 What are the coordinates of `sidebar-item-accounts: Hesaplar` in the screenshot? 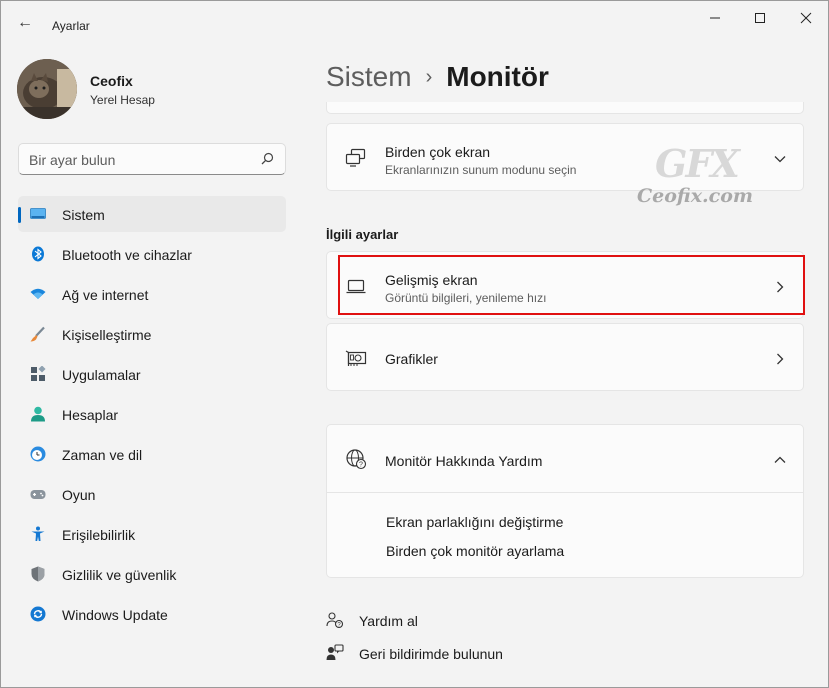 It's located at (152, 414).